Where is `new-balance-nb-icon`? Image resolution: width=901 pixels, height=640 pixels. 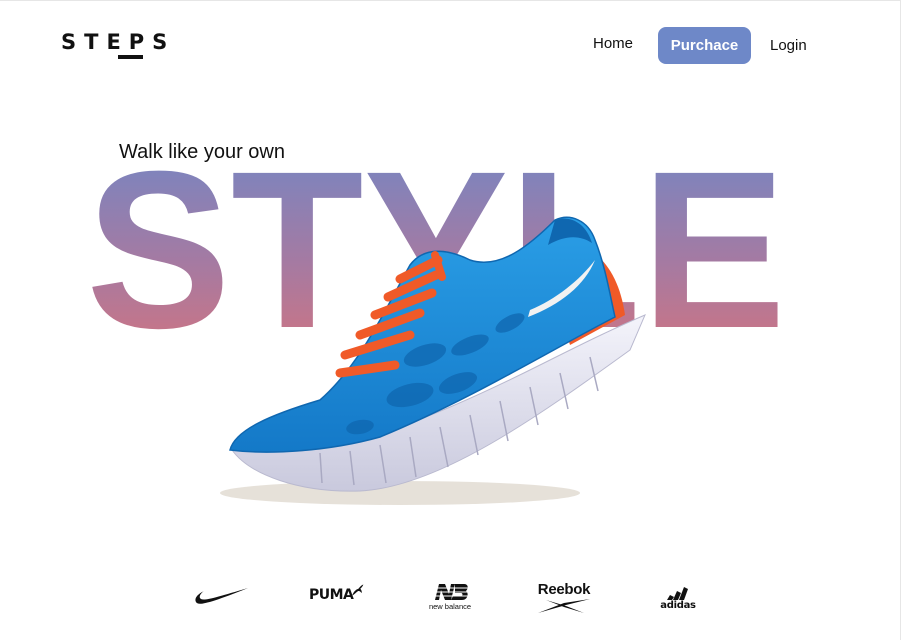
new-balance-nb-icon is located at coordinates (450, 591).